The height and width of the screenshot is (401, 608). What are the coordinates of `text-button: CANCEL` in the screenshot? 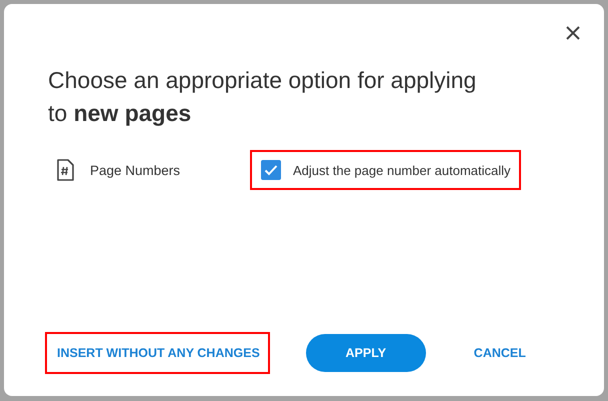 It's located at (499, 353).